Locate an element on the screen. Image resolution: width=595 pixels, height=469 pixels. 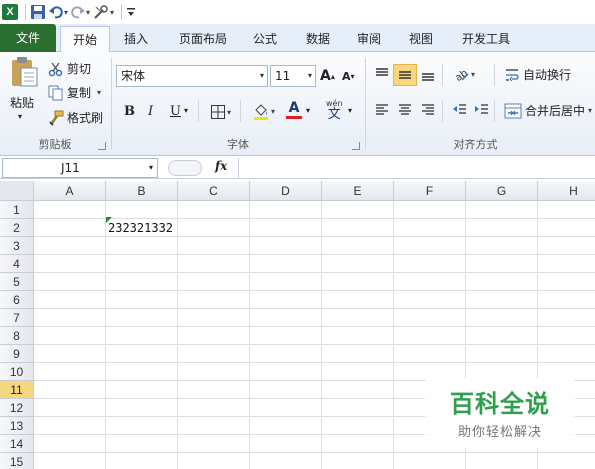
merge-center-dropdown-icon: ▾ is located at coordinates (590, 110).